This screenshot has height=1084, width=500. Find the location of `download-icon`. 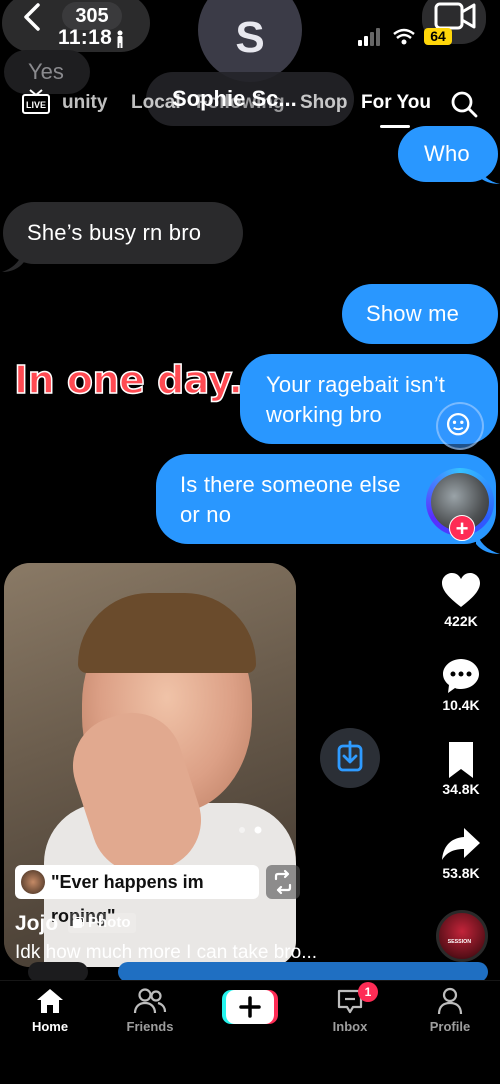

download-icon is located at coordinates (350, 756).